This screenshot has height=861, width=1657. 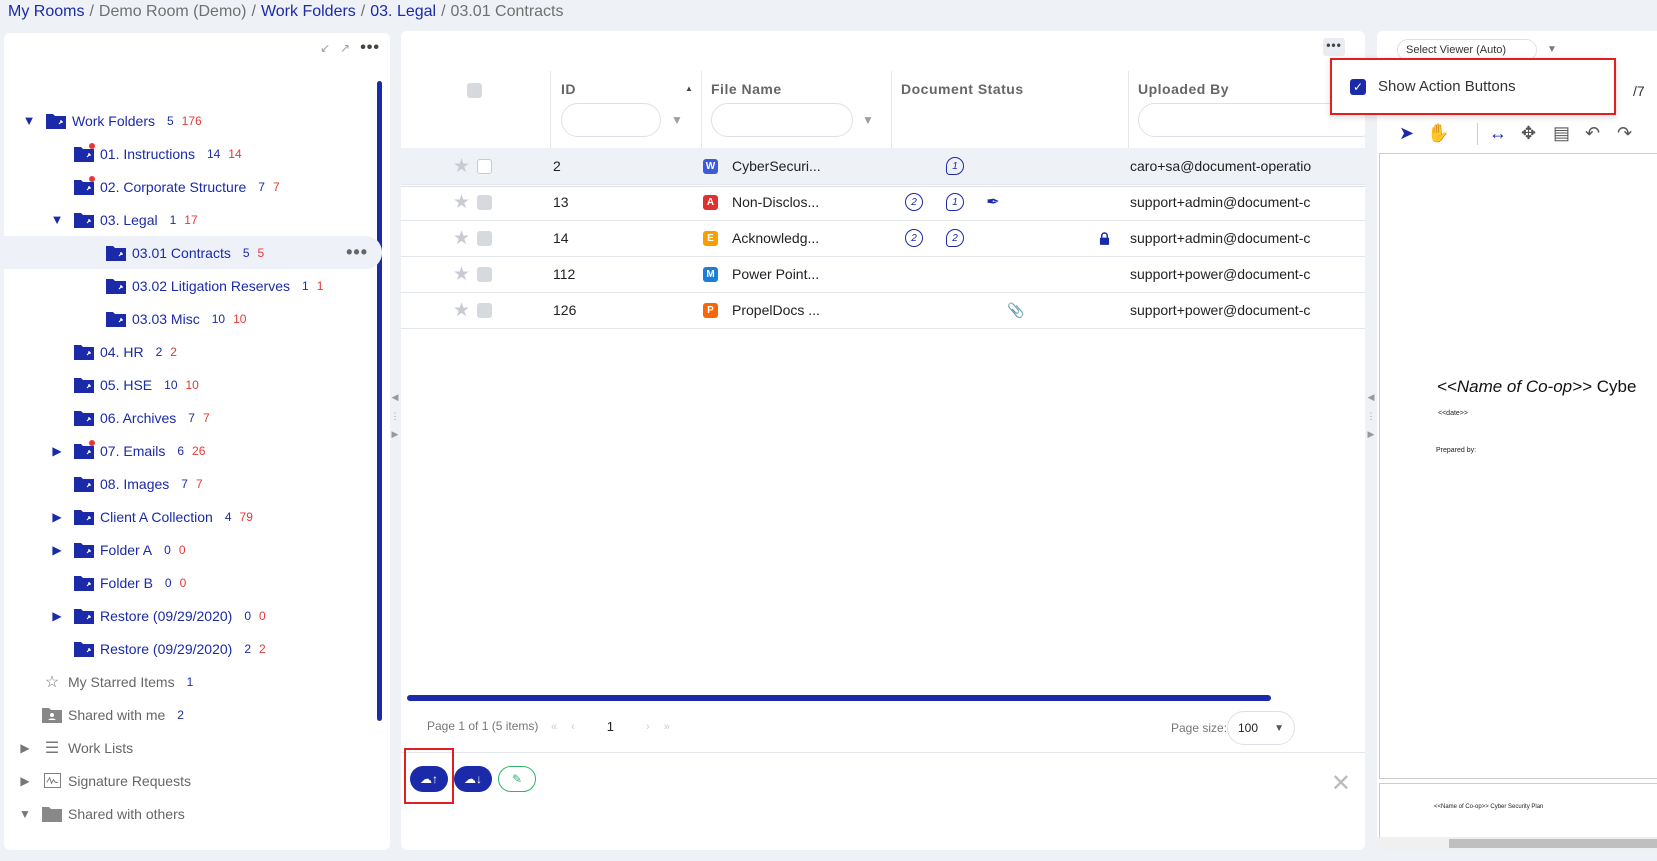 What do you see at coordinates (1553, 843) in the screenshot?
I see `scrollbar-thumb` at bounding box center [1553, 843].